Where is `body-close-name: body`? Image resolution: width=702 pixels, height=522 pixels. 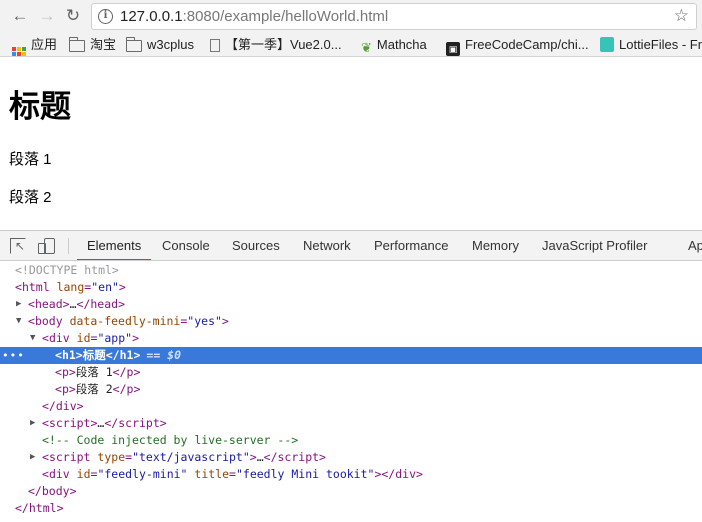
body-close-name: body is located at coordinates (55, 491).